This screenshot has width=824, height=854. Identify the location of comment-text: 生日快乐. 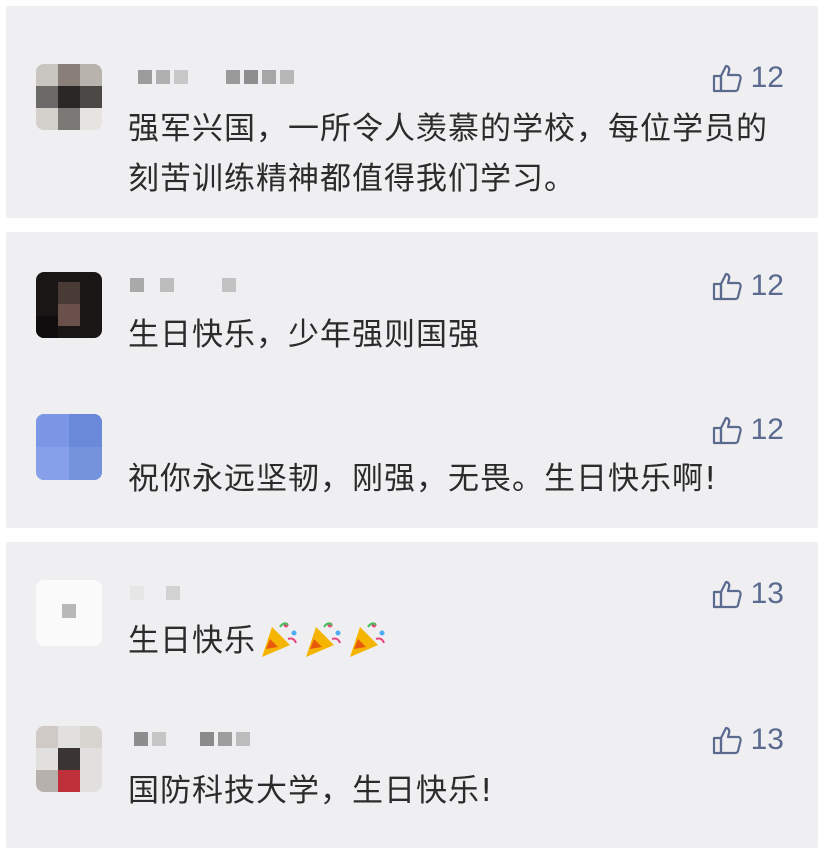
(458, 641).